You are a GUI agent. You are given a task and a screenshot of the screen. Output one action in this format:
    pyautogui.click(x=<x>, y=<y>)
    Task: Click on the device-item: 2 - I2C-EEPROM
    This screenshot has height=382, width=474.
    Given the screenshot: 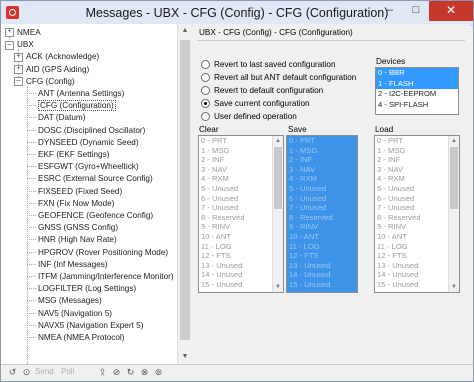 What is the action you would take?
    pyautogui.click(x=417, y=94)
    